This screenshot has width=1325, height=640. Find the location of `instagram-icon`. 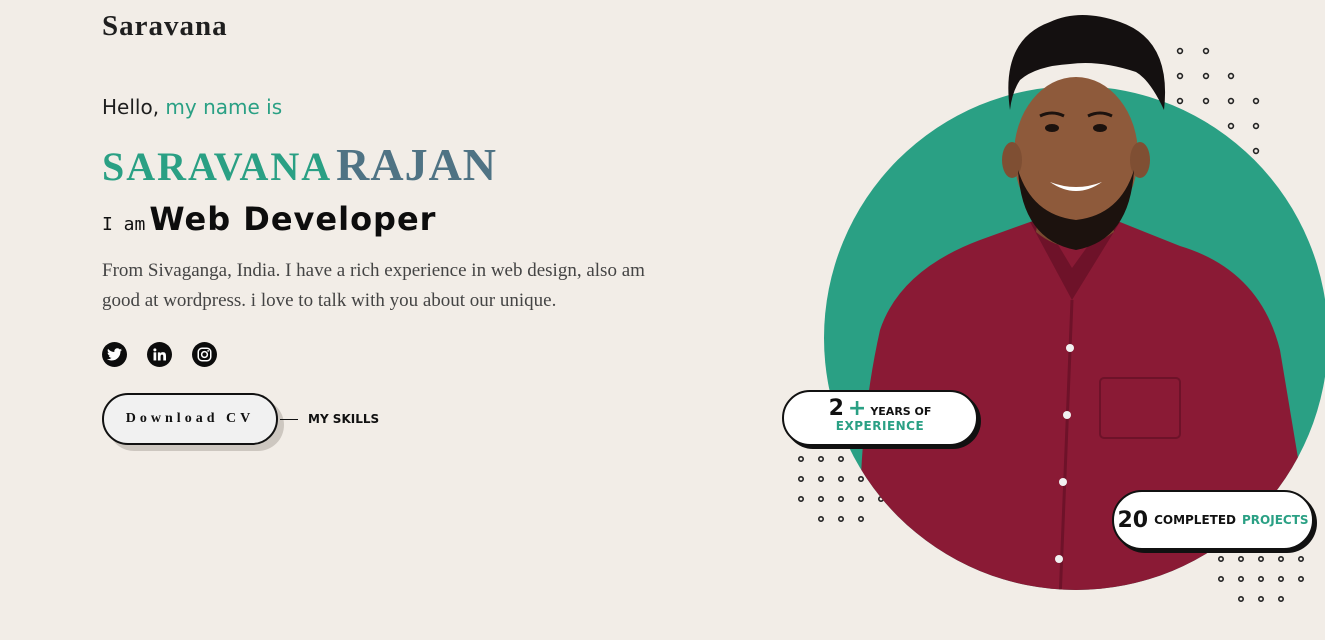

instagram-icon is located at coordinates (204, 354).